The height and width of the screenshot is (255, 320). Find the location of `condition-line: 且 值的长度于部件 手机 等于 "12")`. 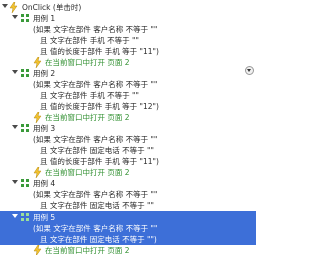

condition-line: 且 值的长度于部件 手机 等于 "12") is located at coordinates (128, 106).